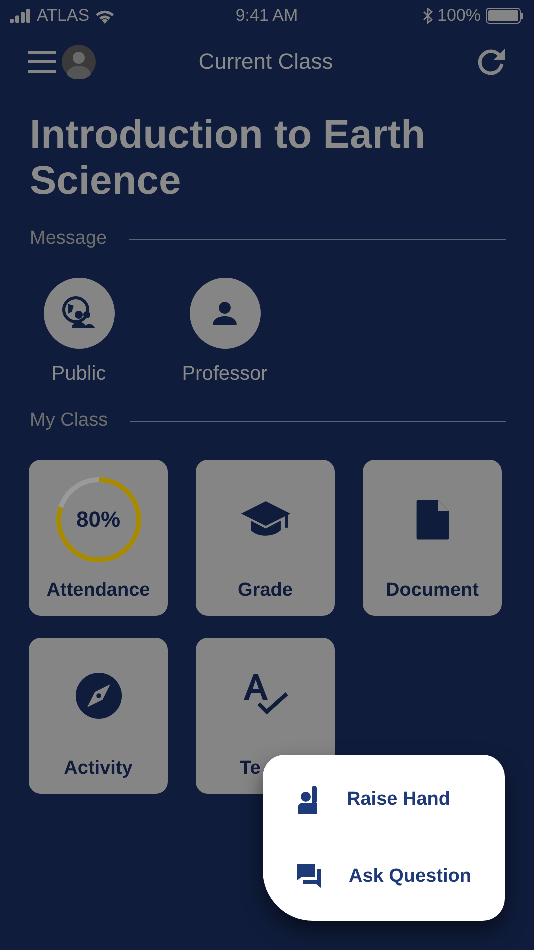 This screenshot has width=534, height=950. What do you see at coordinates (228, 158) in the screenshot?
I see `course-title: Introduction to Earth Science` at bounding box center [228, 158].